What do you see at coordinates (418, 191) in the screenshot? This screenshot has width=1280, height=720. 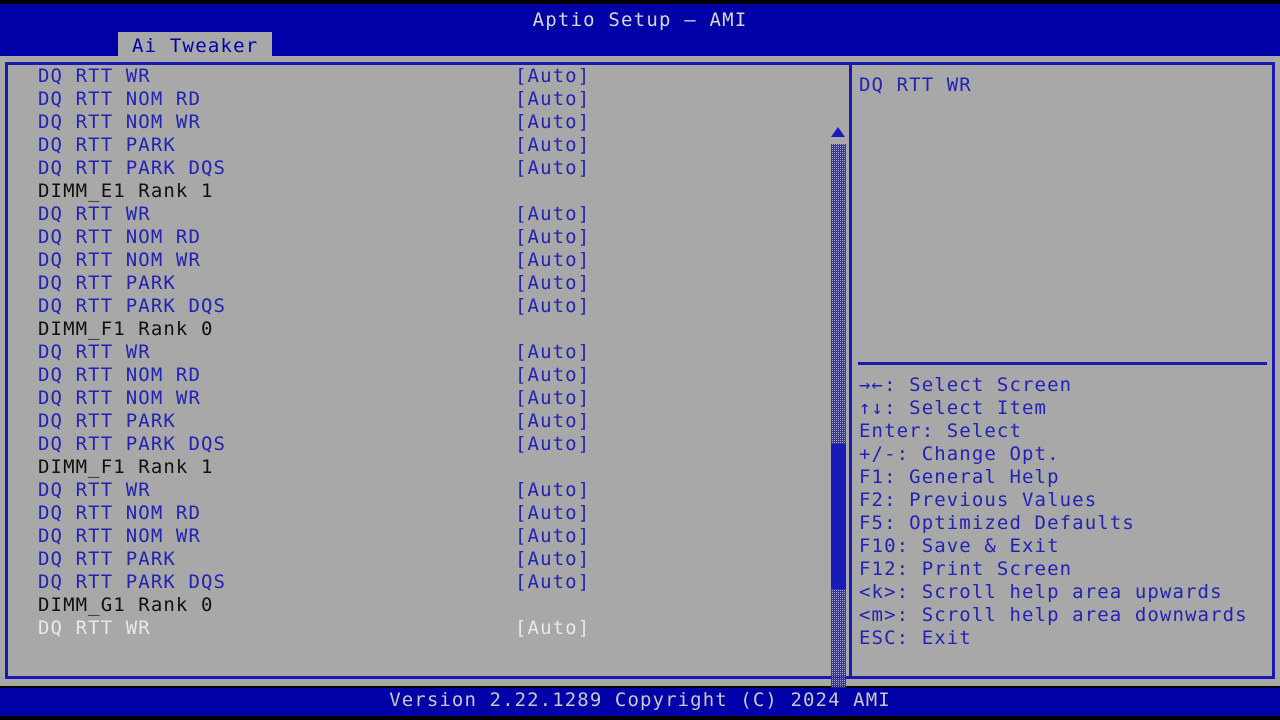 I see `list-section-header: DIMM_E1 Rank 1` at bounding box center [418, 191].